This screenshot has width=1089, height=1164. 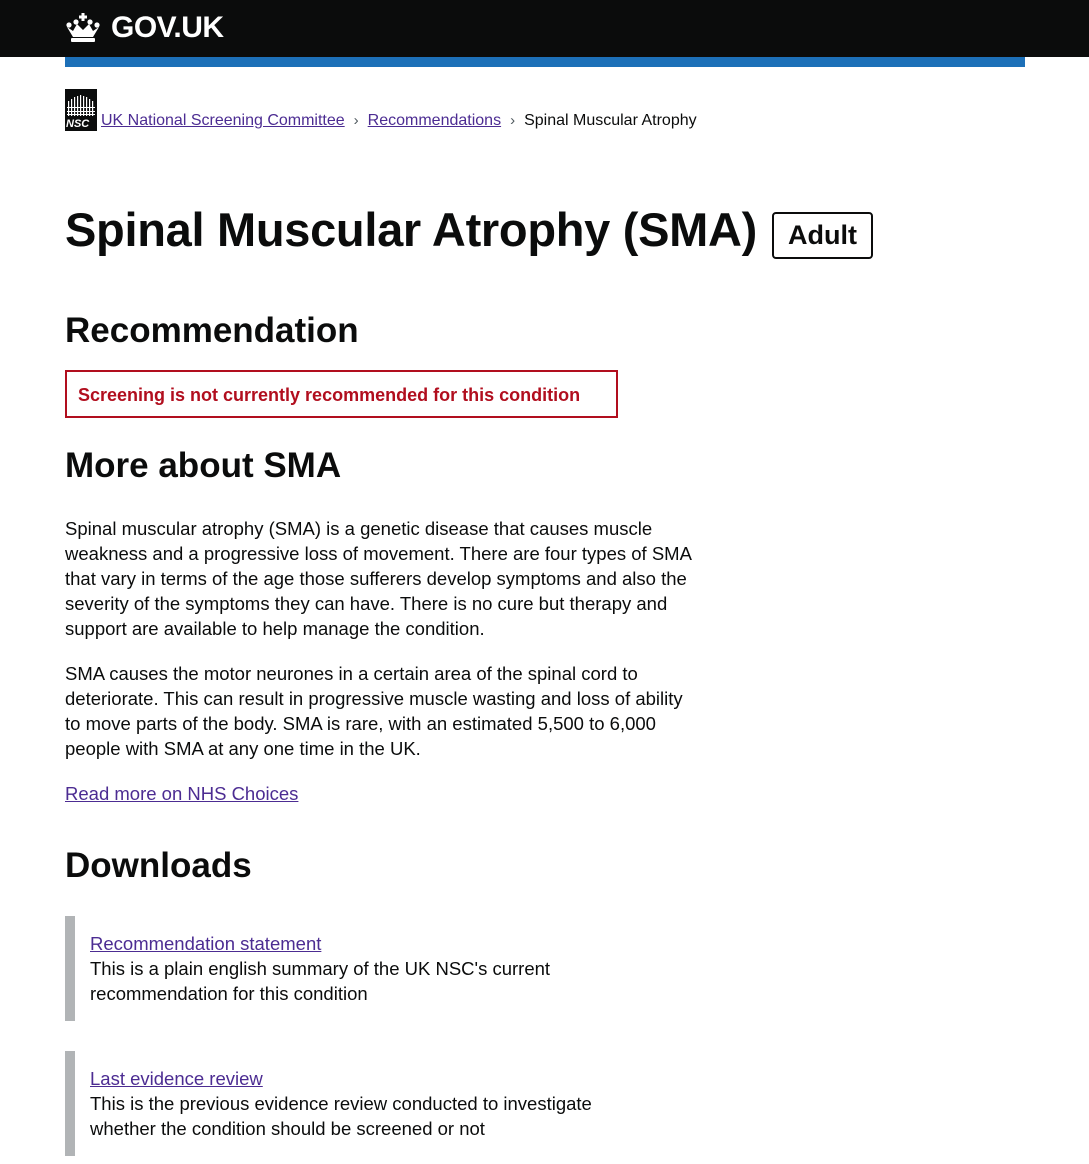 What do you see at coordinates (212, 330) in the screenshot?
I see `recommendation-heading: Recommendation` at bounding box center [212, 330].